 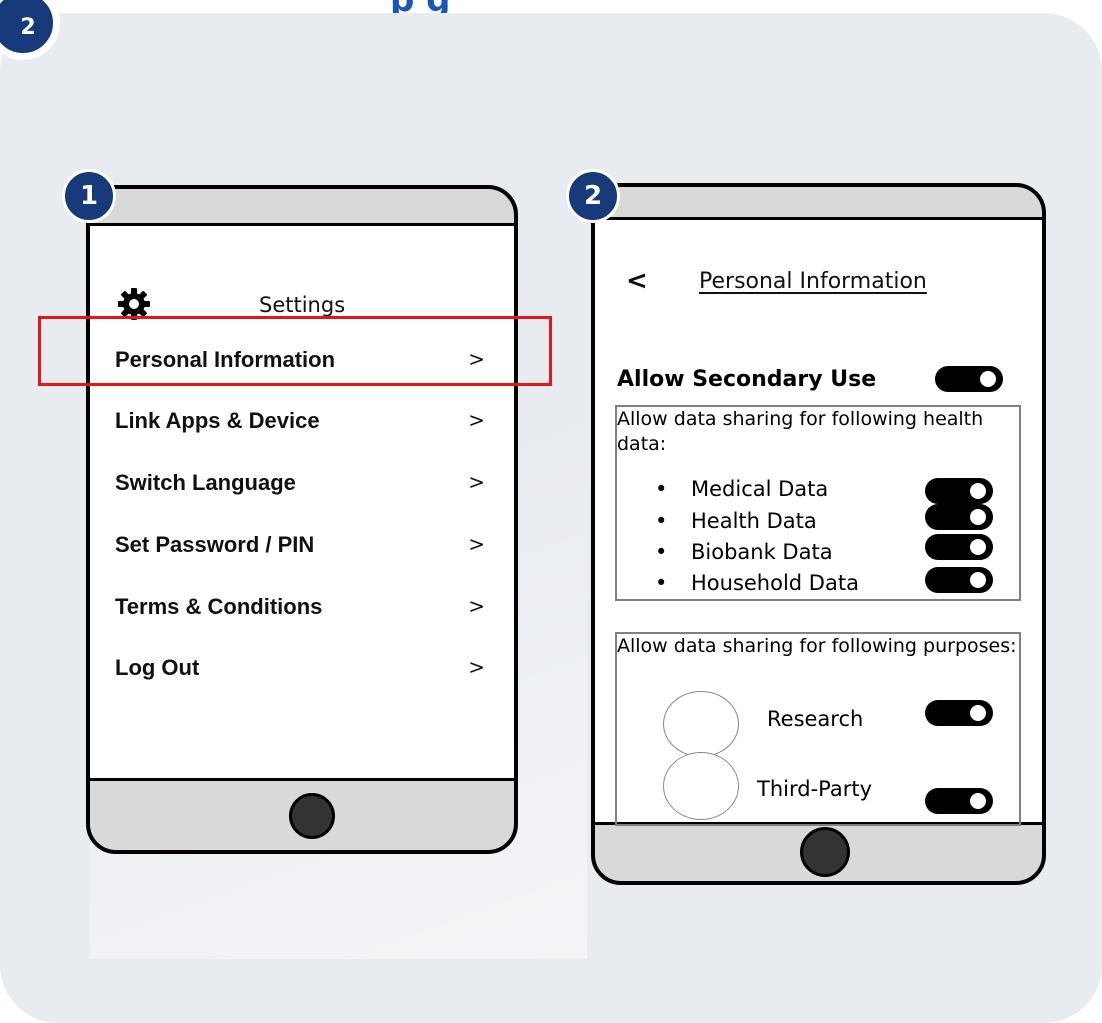 What do you see at coordinates (959, 547) in the screenshot?
I see `biobank-data-toggle` at bounding box center [959, 547].